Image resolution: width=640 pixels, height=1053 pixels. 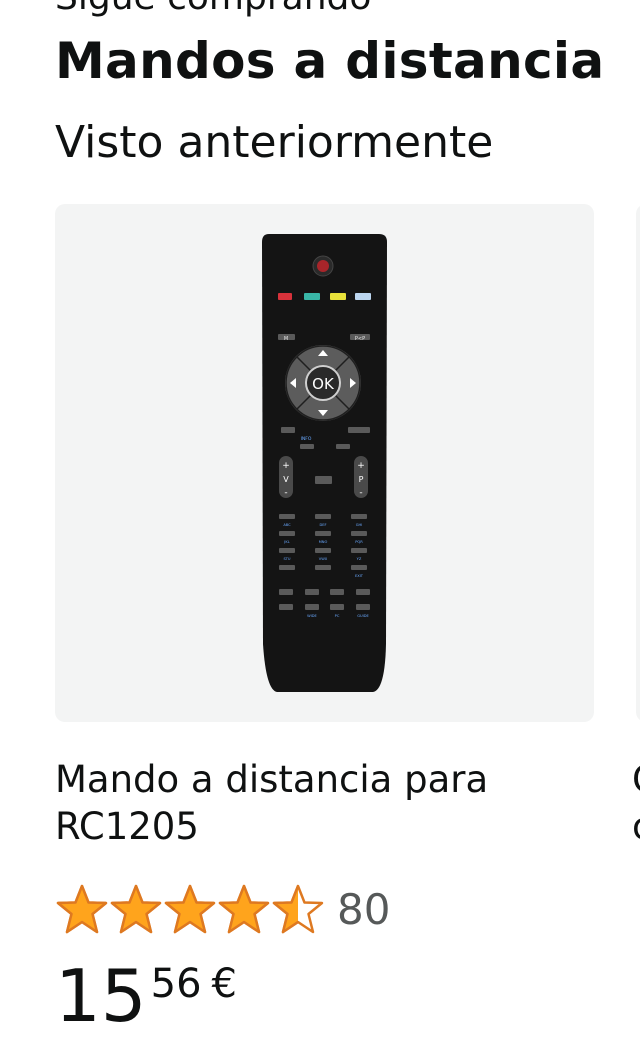 What do you see at coordinates (224, 984) in the screenshot?
I see `price-currency: €` at bounding box center [224, 984].